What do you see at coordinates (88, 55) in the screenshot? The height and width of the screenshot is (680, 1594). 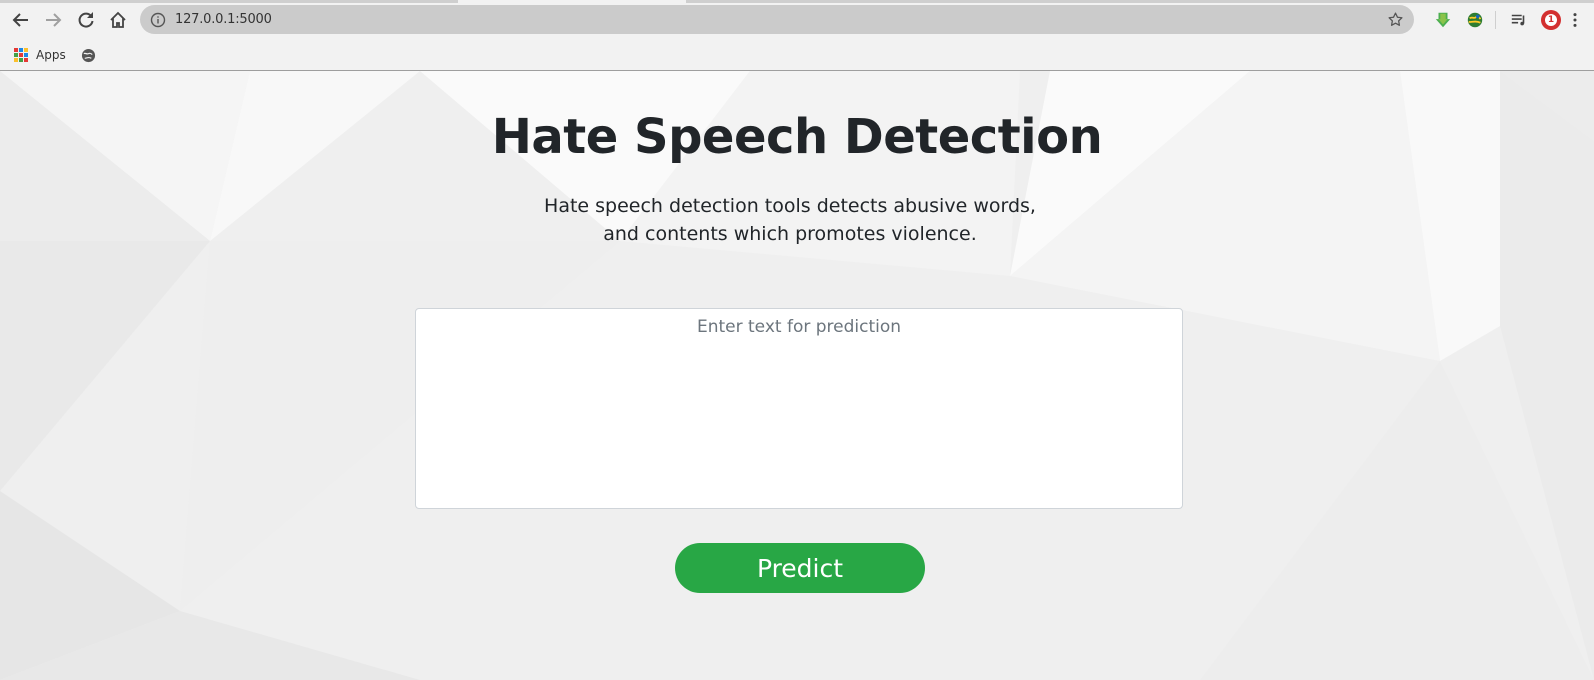 I see `globe-bookmark-icon` at bounding box center [88, 55].